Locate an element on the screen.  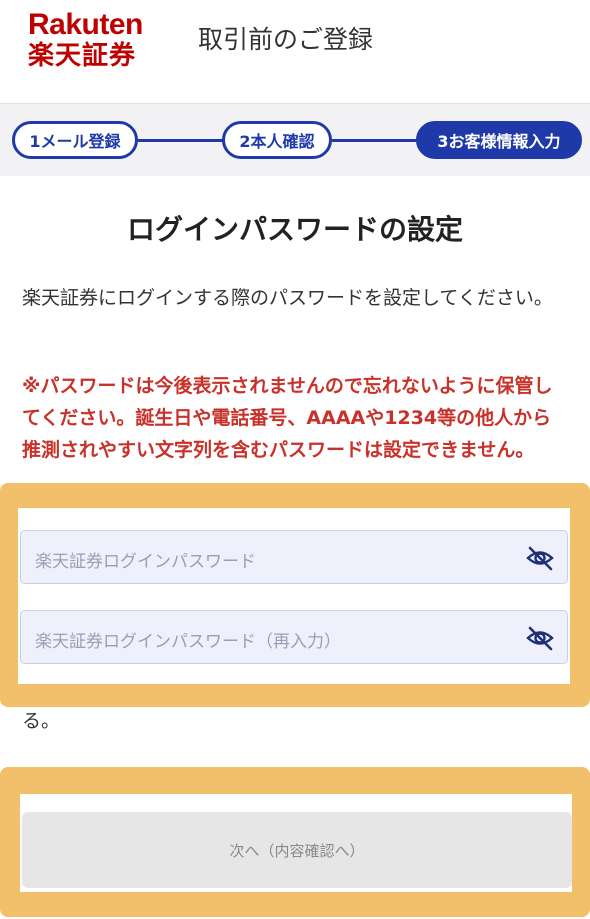
password-input: 楽天証券ログインパスワード is located at coordinates (294, 557).